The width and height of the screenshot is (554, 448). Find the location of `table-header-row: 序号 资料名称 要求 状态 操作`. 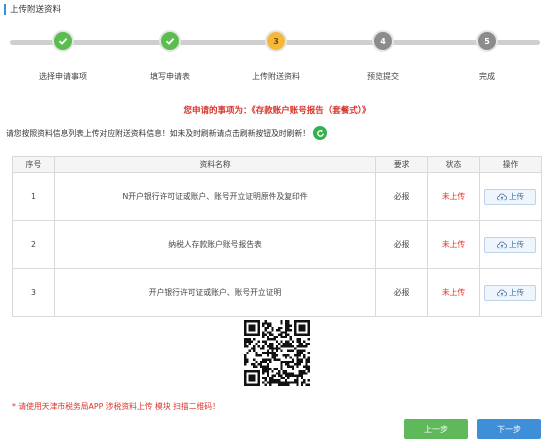

table-header-row: 序号 资料名称 要求 状态 操作 is located at coordinates (277, 164).